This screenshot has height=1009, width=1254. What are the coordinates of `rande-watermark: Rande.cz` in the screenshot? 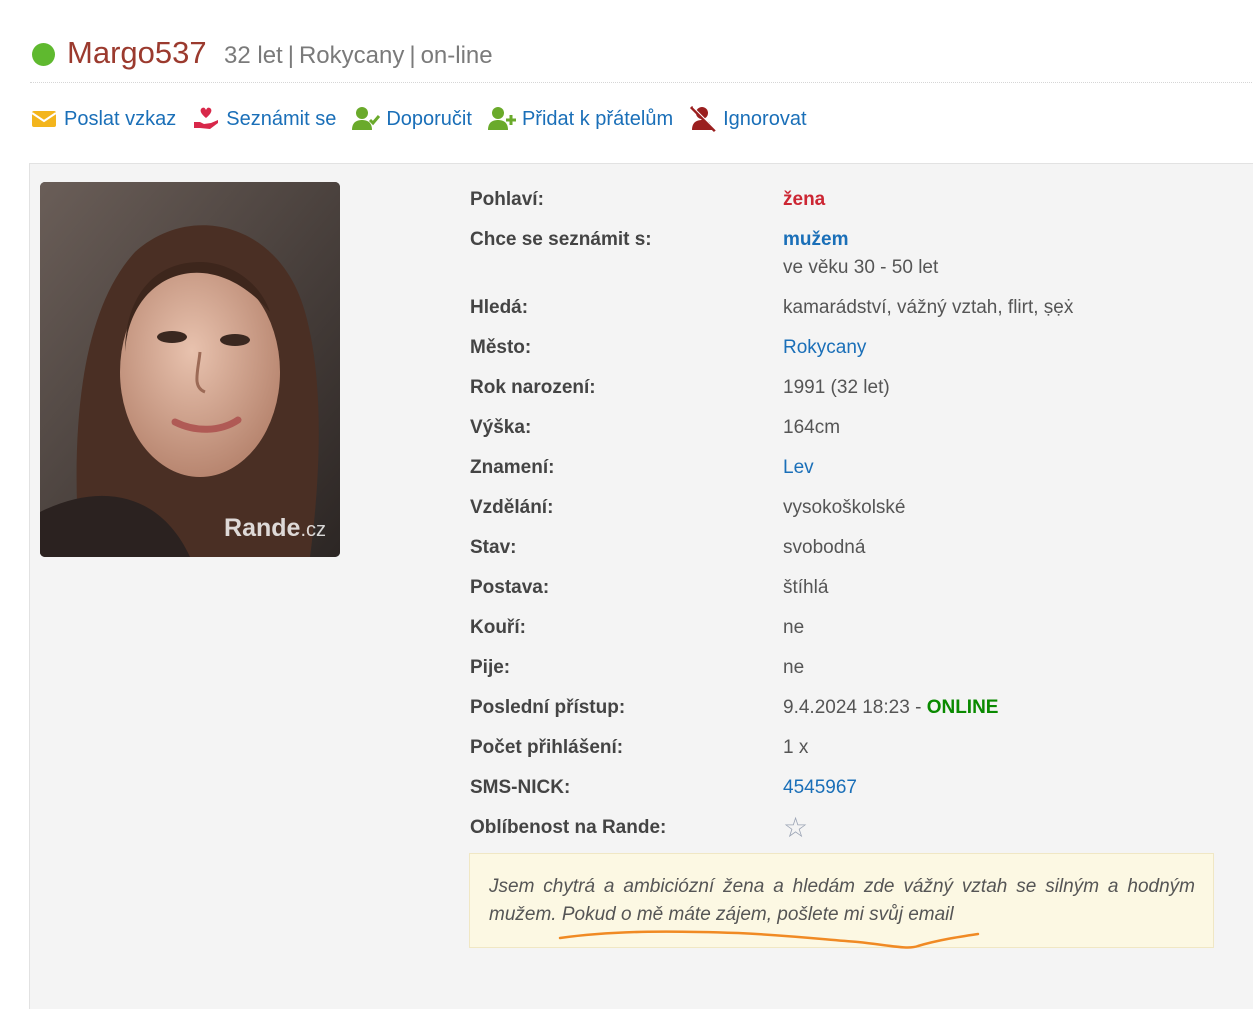 It's located at (275, 528).